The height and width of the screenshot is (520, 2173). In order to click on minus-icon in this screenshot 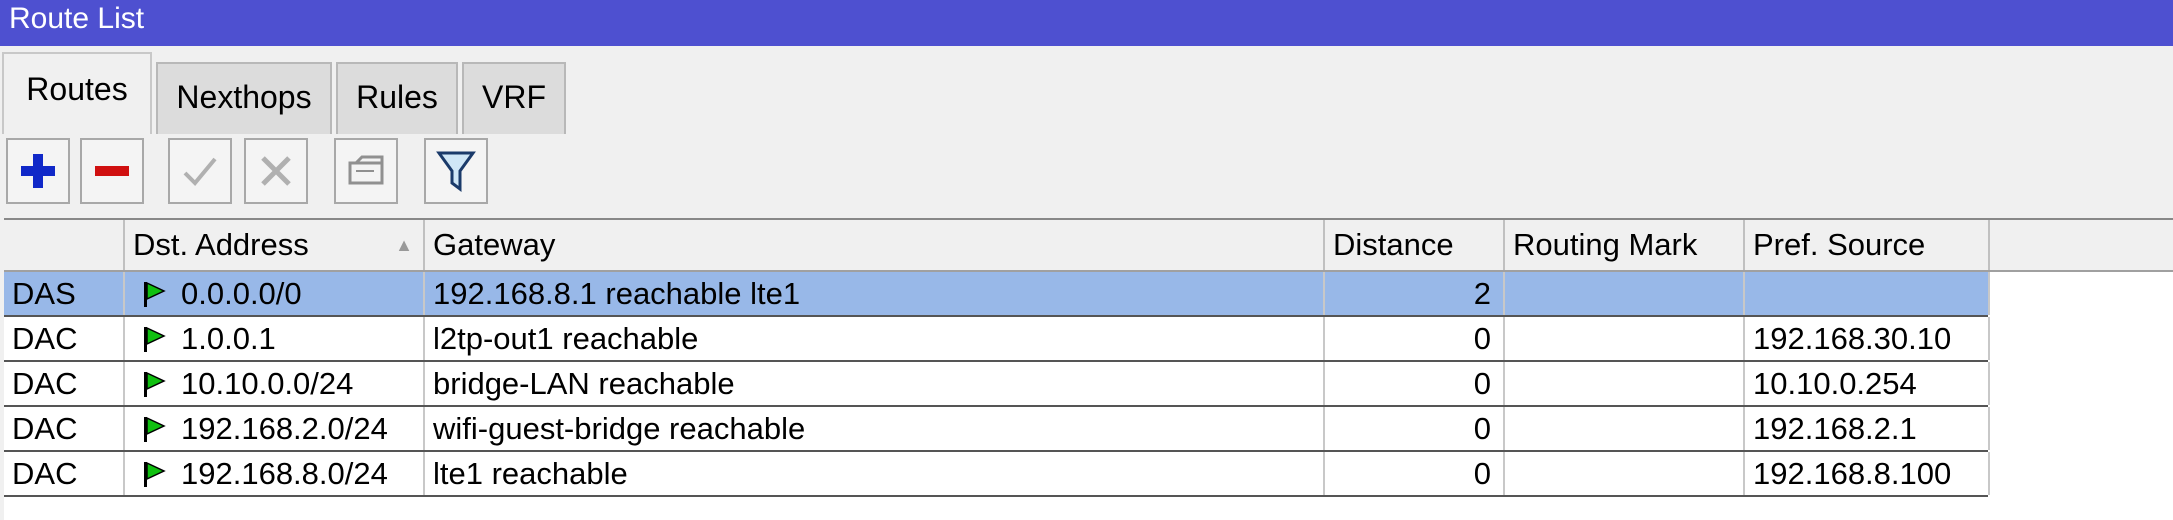, I will do `click(112, 171)`.